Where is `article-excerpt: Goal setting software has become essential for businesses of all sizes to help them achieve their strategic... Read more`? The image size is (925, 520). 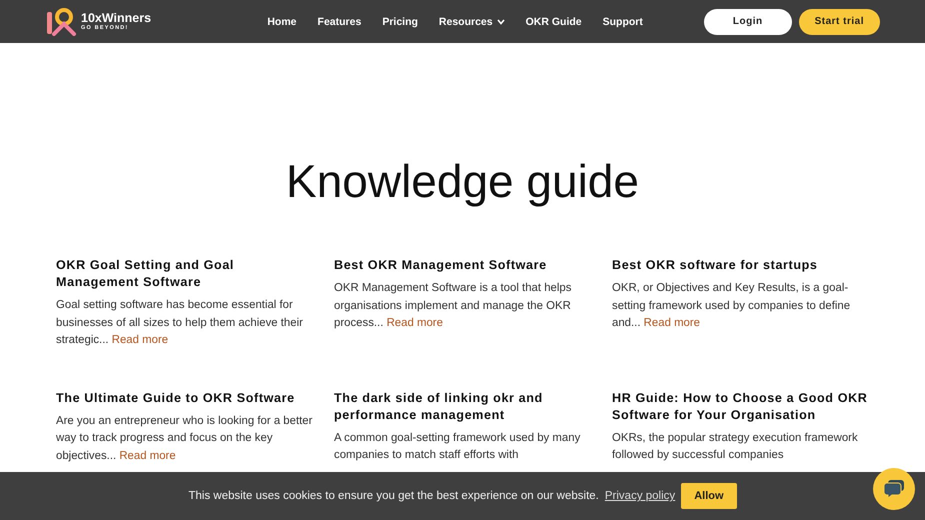
article-excerpt: Goal setting software has become essential for businesses of all sizes to help them achieve their strategic... Read more is located at coordinates (180, 323).